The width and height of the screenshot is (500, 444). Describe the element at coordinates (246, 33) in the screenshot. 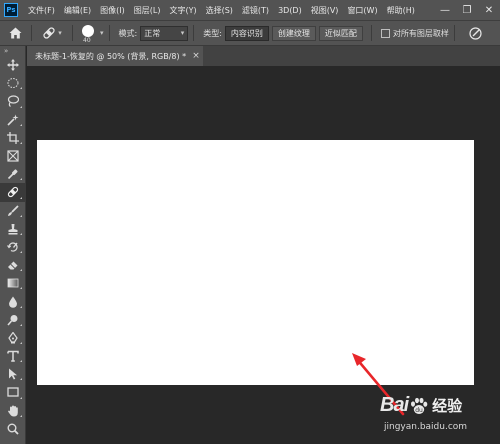

I see `type-content-aware-button: 内容识别` at that location.